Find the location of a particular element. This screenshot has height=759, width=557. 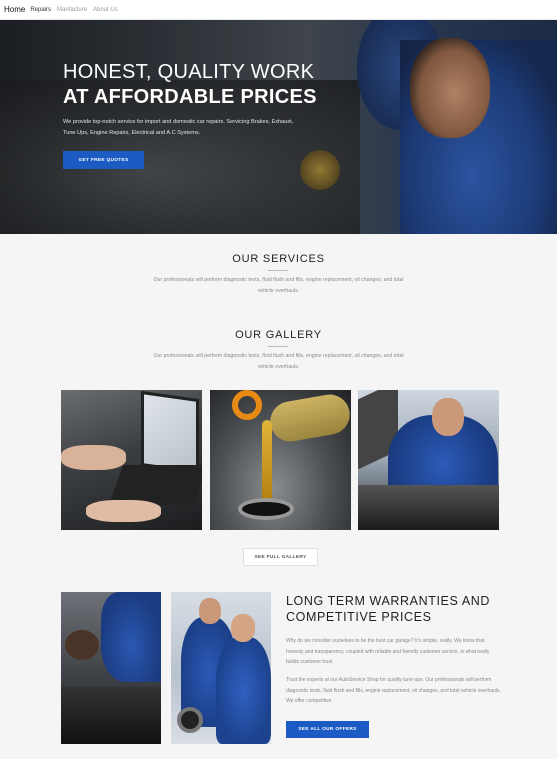

laptop-keyboard is located at coordinates (155, 485).